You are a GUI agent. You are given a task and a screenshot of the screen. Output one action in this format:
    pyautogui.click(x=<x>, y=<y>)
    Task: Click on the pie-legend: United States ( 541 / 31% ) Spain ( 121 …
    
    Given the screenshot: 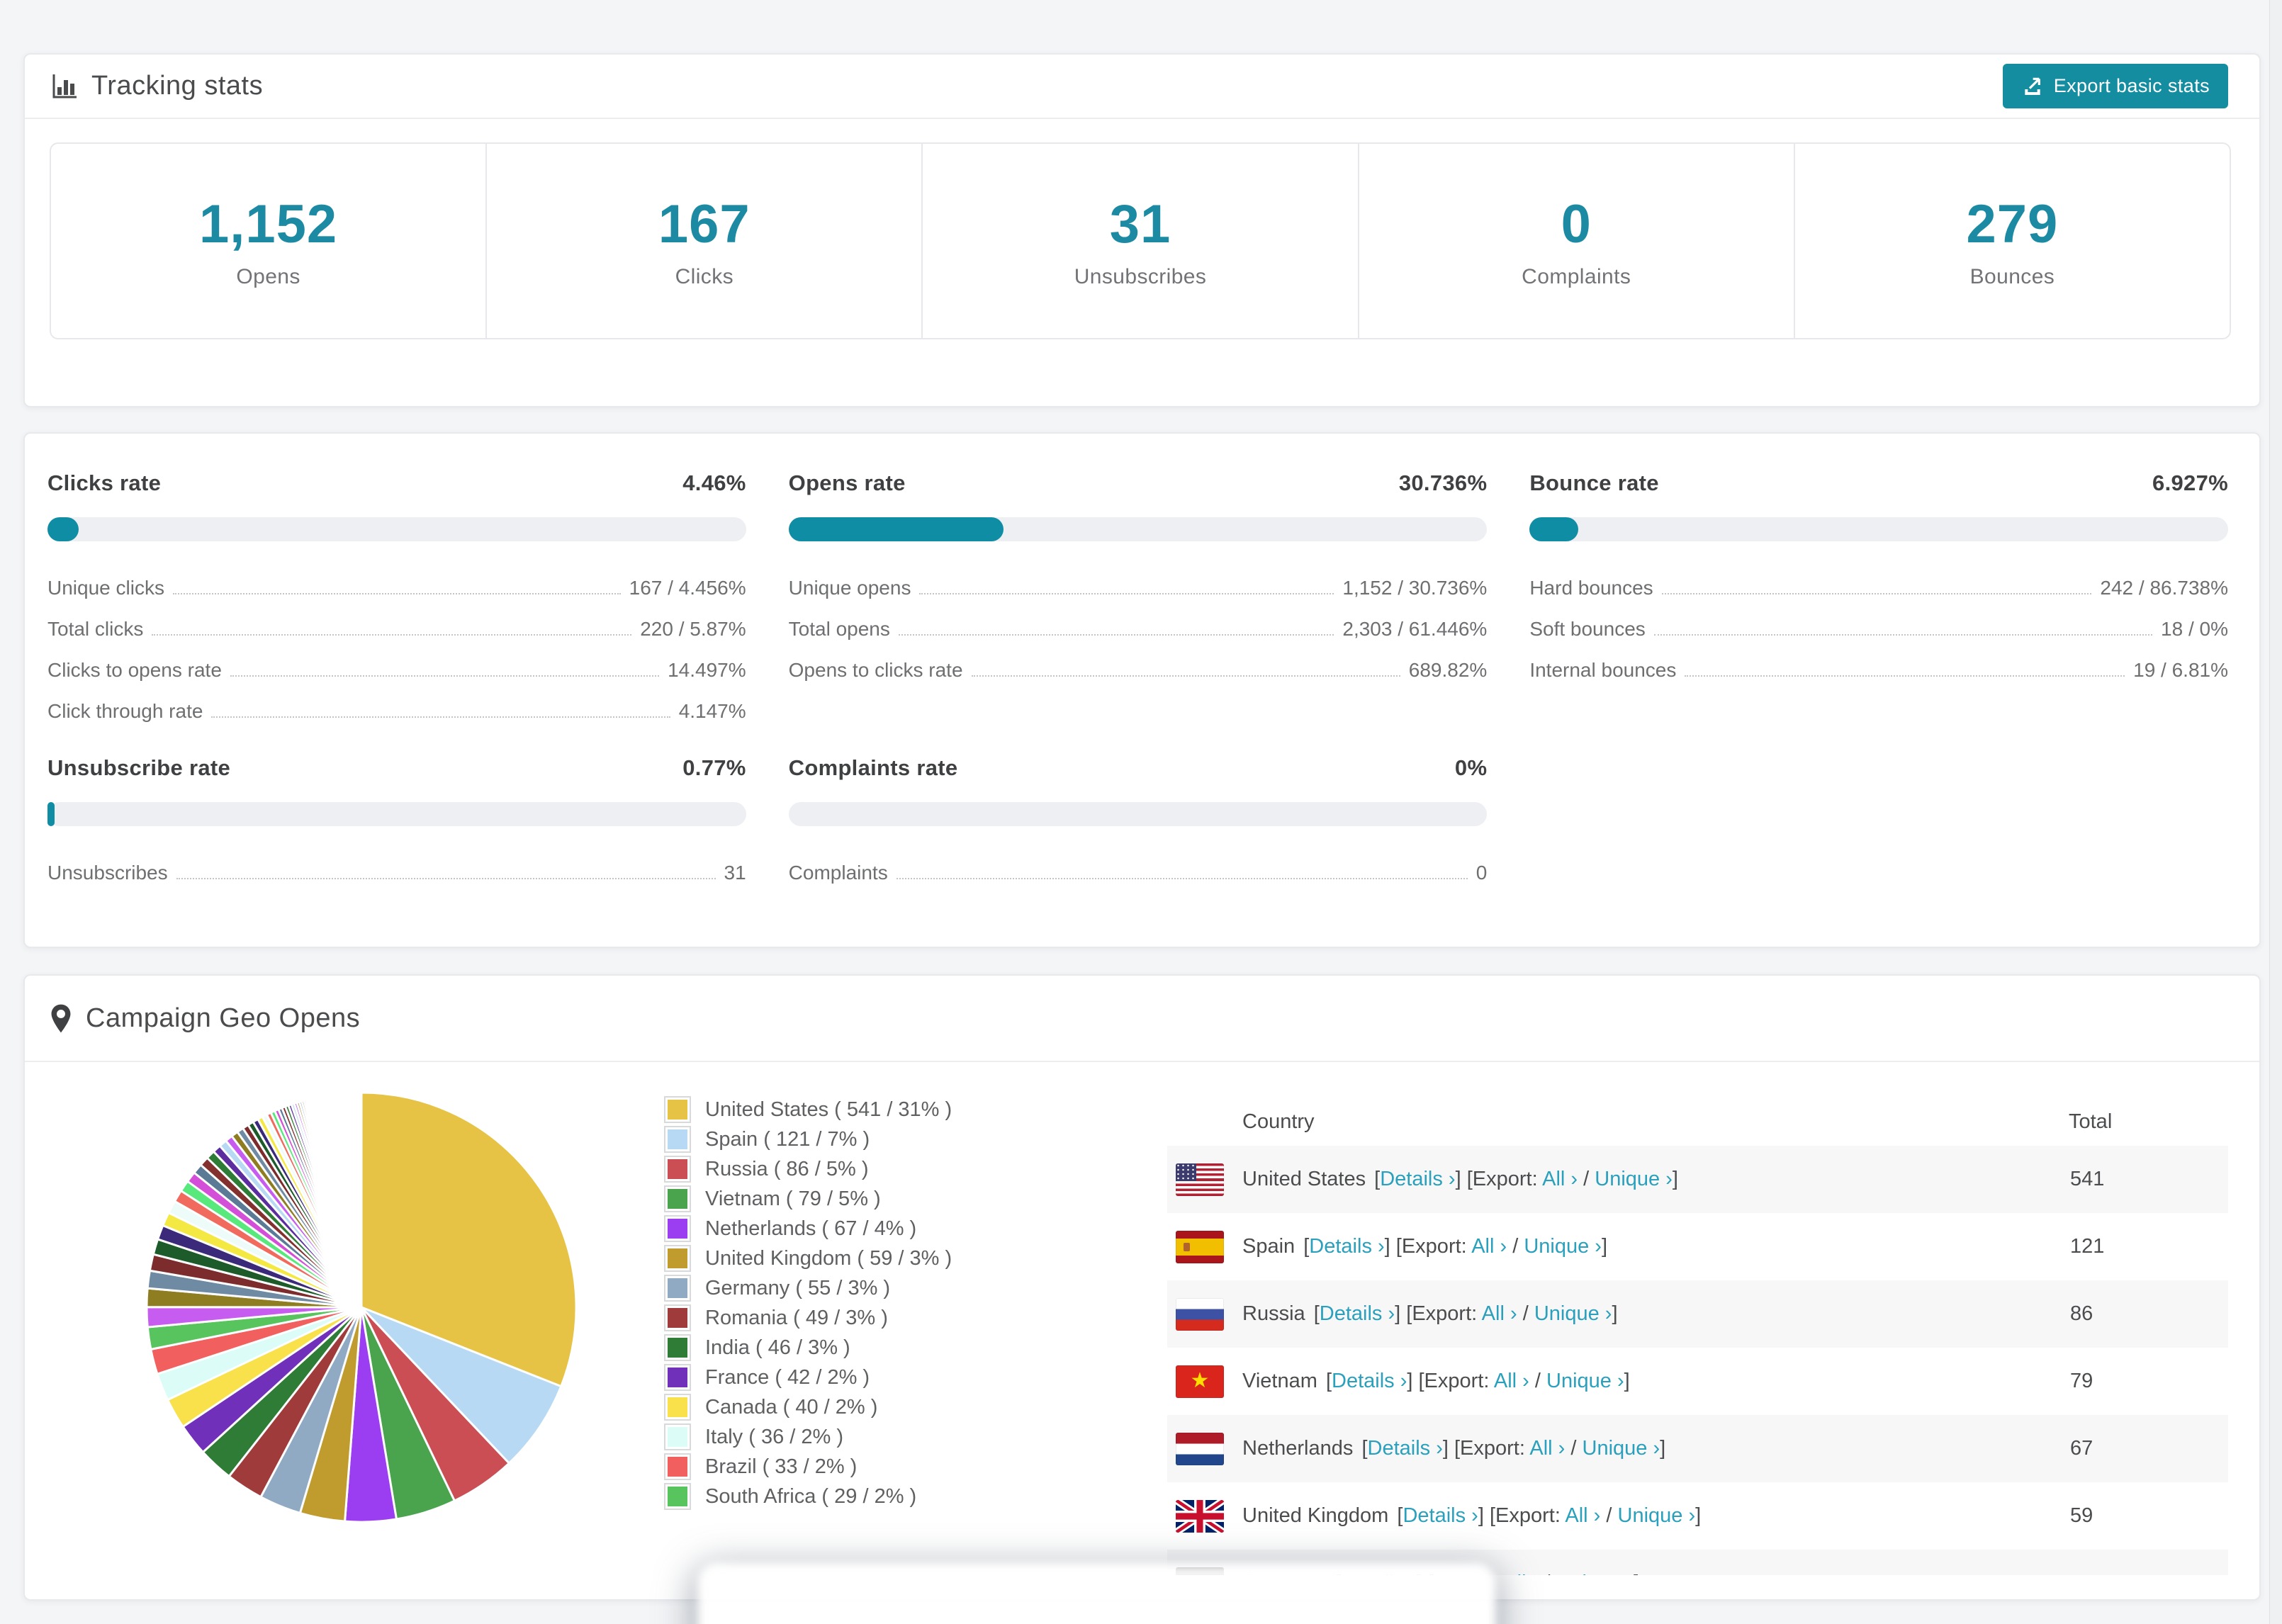 What is the action you would take?
    pyautogui.click(x=895, y=1303)
    